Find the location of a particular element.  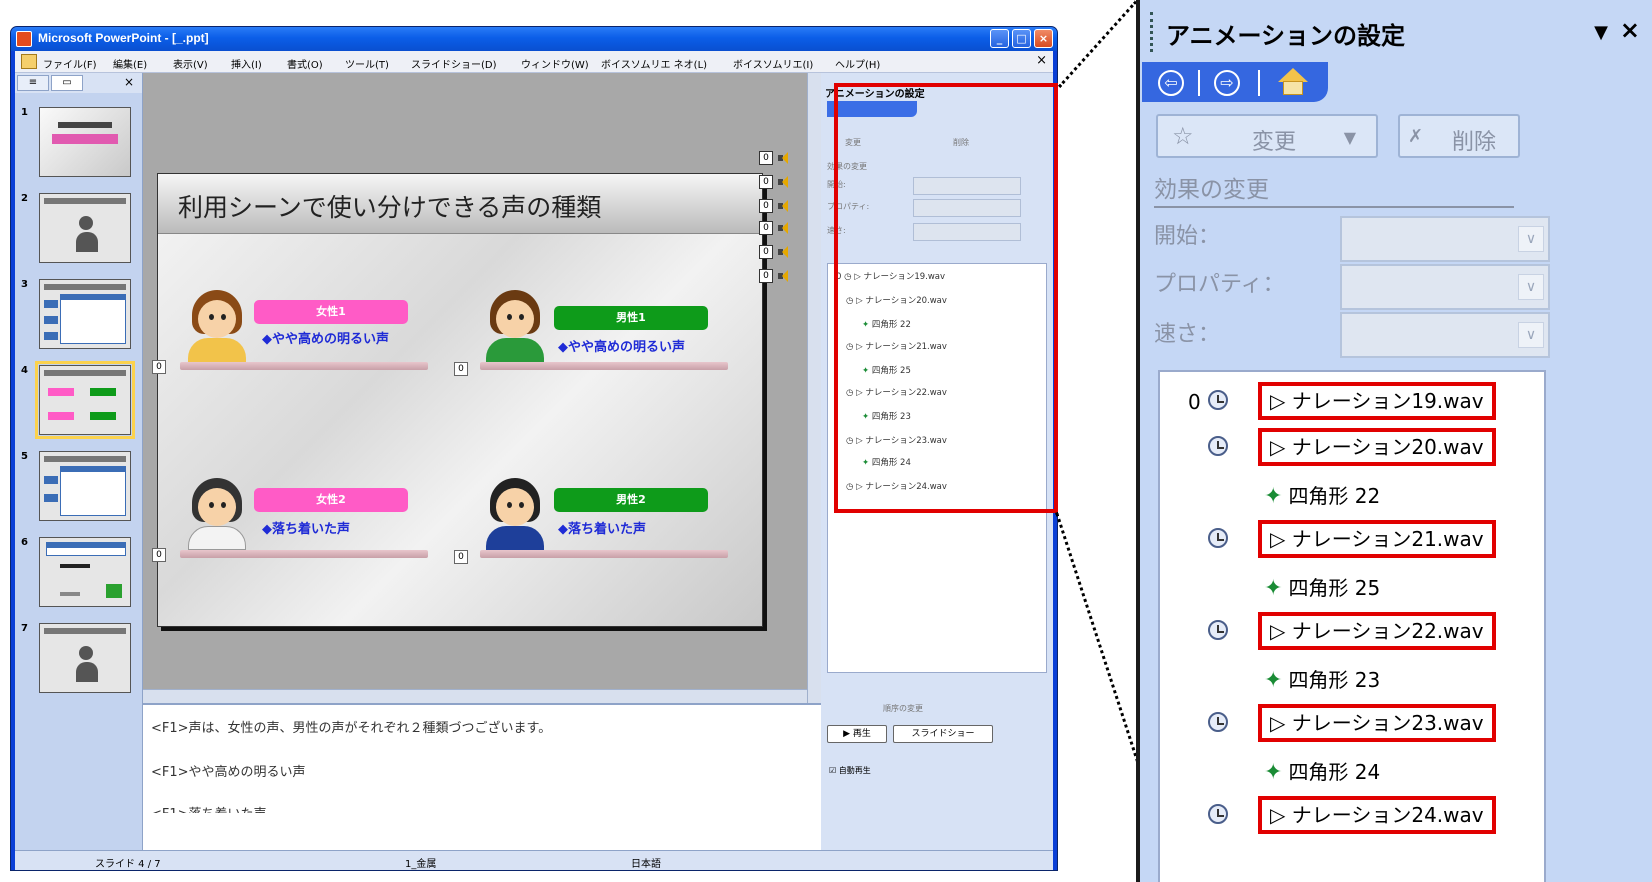

menu-view: 表示(V) is located at coordinates (190, 63).